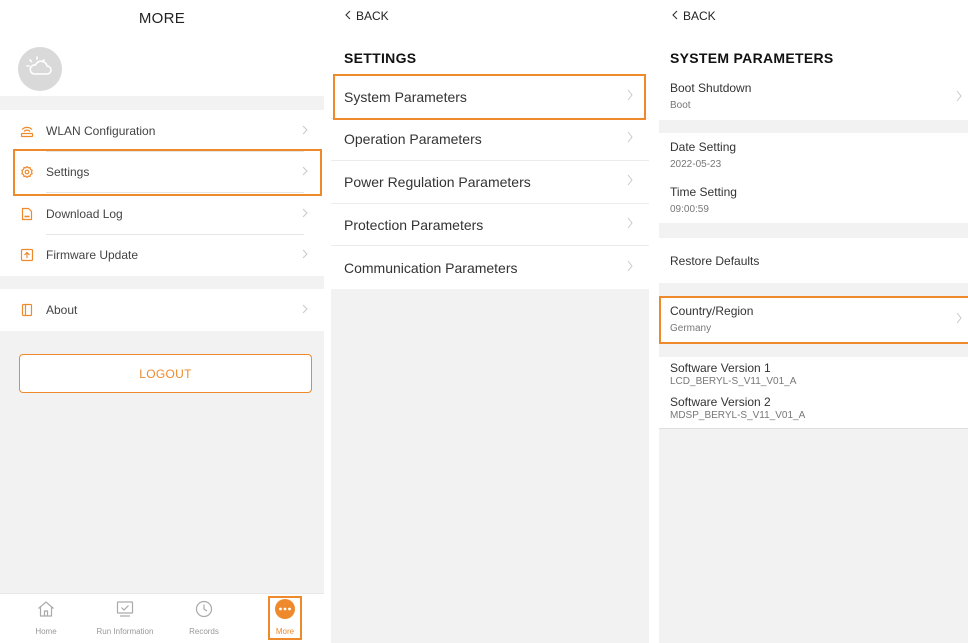 Image resolution: width=968 pixels, height=643 pixels. What do you see at coordinates (733, 381) in the screenshot?
I see `row-value: LCD_BERYL-S_V11_V01_A` at bounding box center [733, 381].